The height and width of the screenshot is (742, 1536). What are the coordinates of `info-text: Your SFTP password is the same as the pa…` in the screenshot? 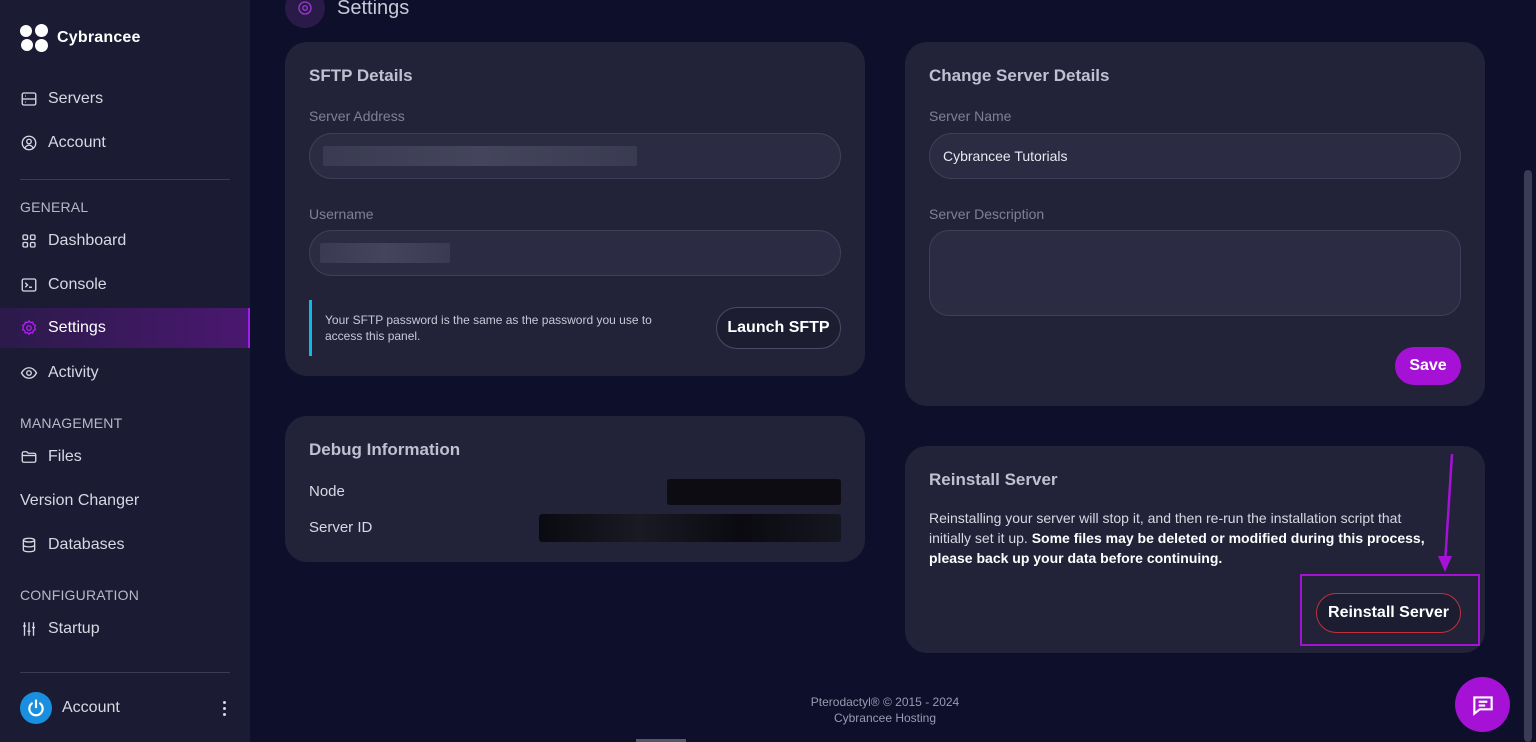 It's located at (488, 328).